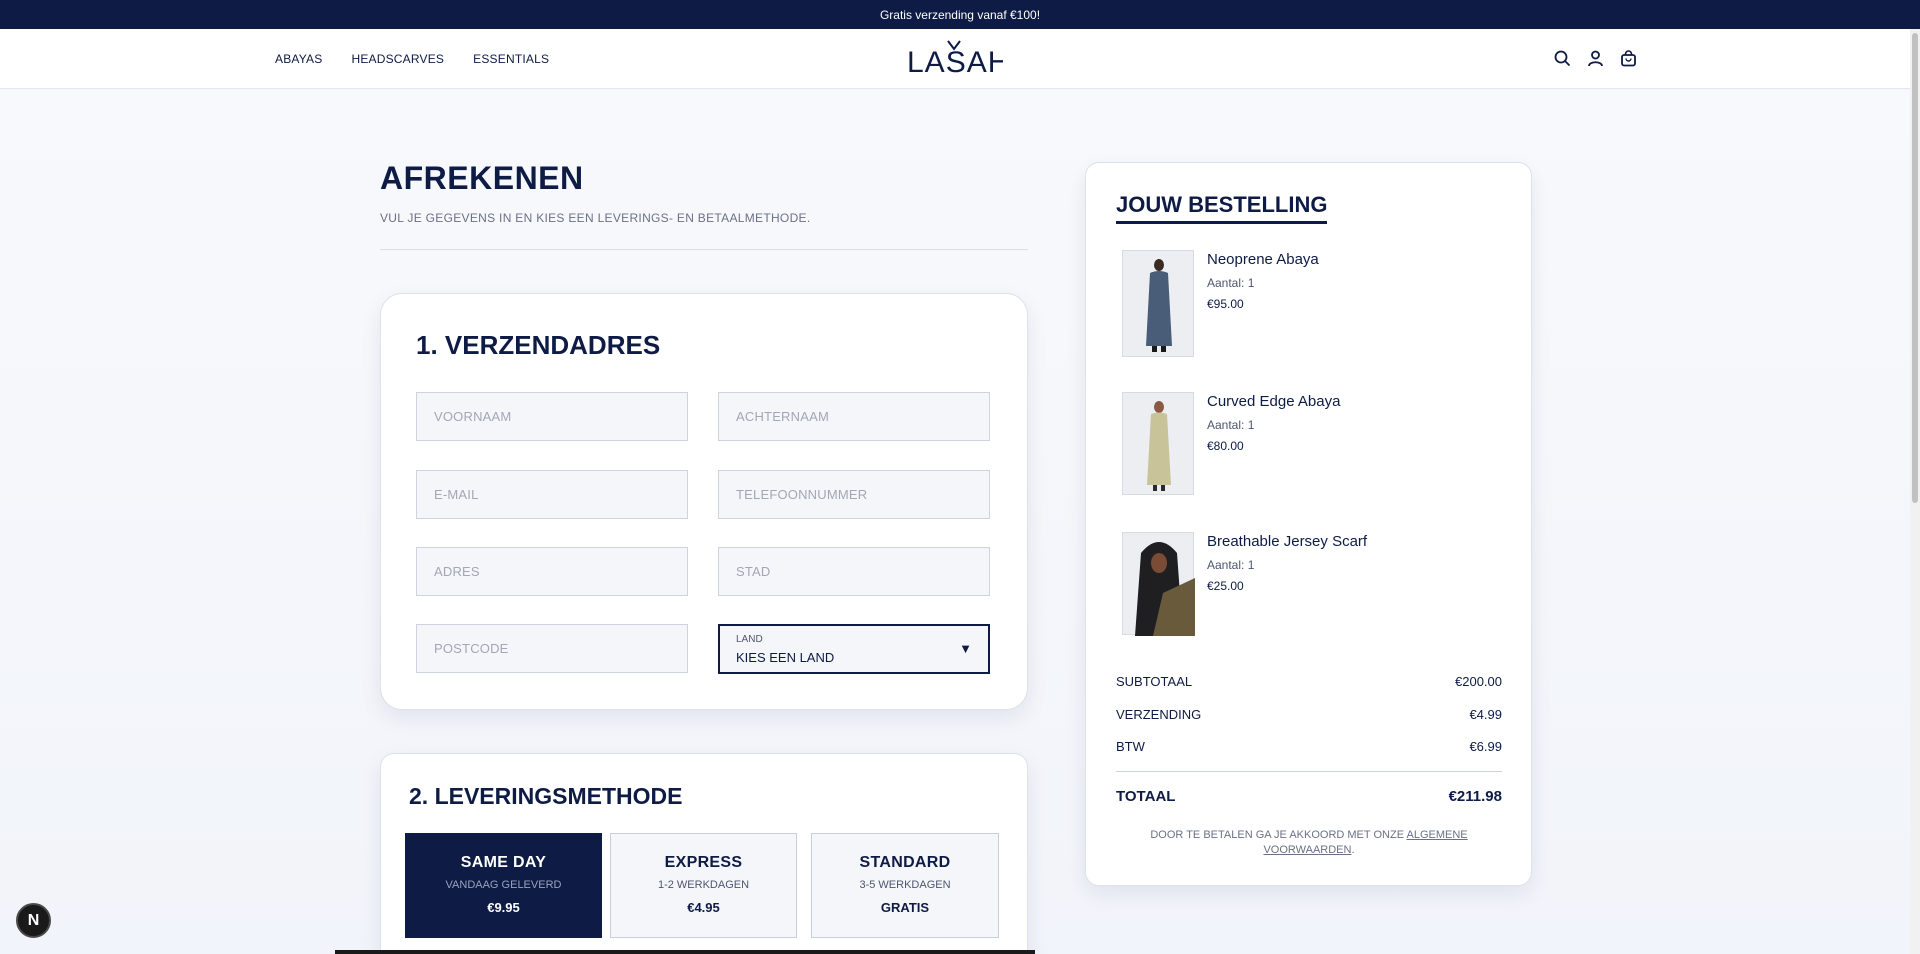 The width and height of the screenshot is (1920, 954). What do you see at coordinates (1312, 444) in the screenshot?
I see `order-item: Curved Edge Abaya Aantal: 1 €80.00` at bounding box center [1312, 444].